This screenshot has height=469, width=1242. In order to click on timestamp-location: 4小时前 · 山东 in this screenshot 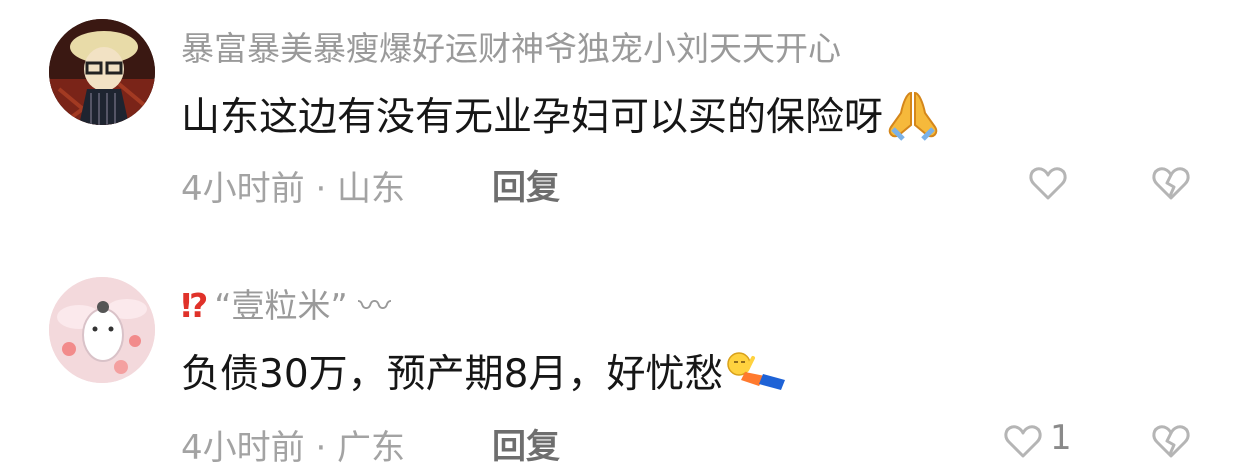, I will do `click(293, 189)`.